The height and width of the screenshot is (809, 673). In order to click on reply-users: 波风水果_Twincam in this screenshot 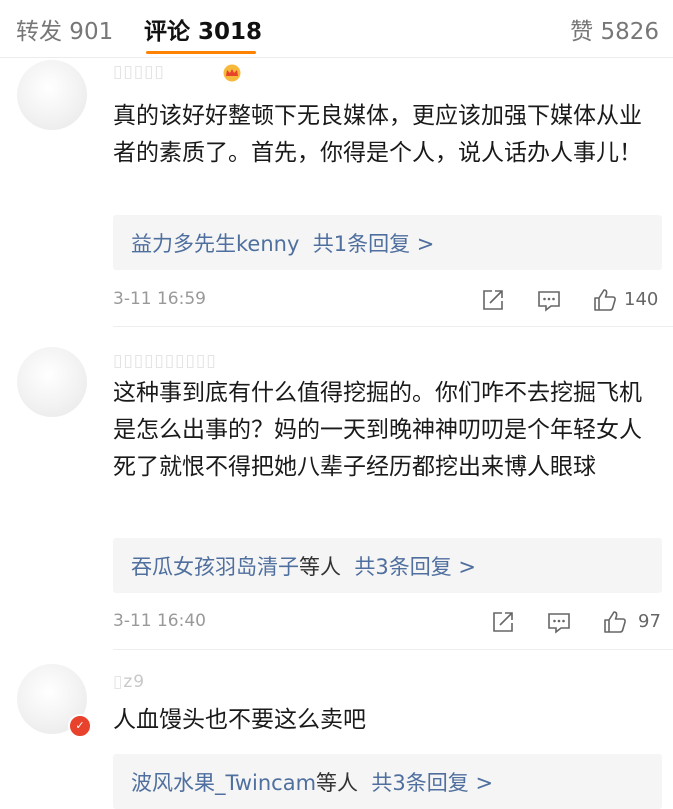, I will do `click(223, 783)`.